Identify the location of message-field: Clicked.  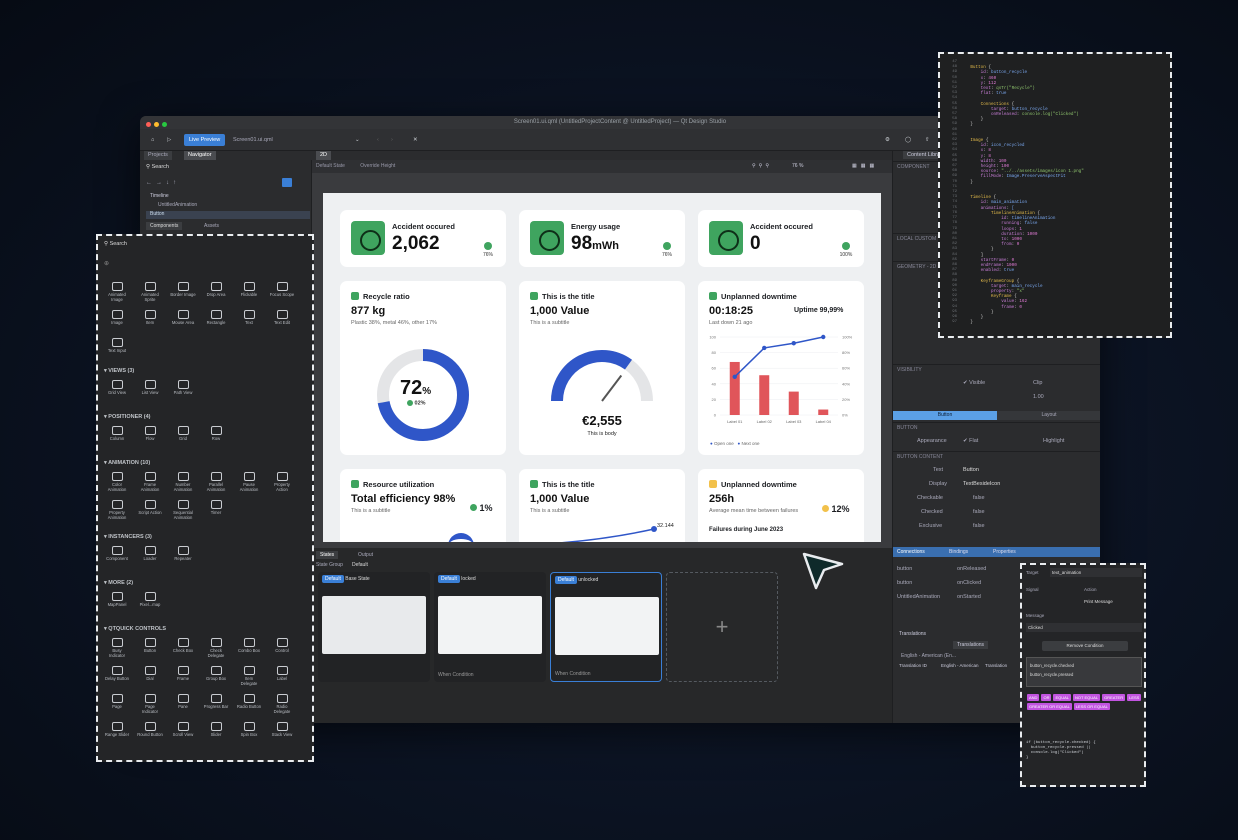
(1084, 627).